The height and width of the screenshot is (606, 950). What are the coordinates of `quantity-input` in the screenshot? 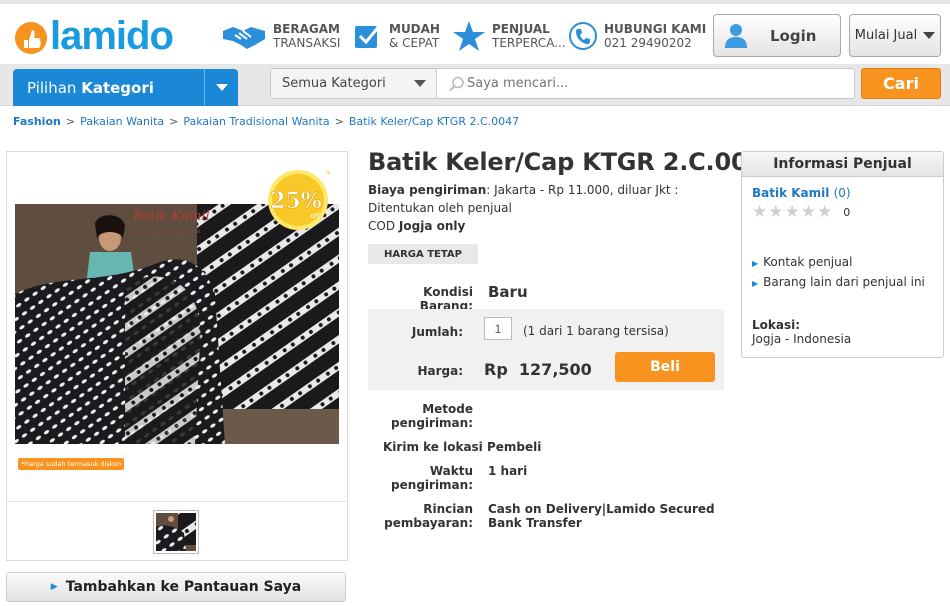 It's located at (498, 328).